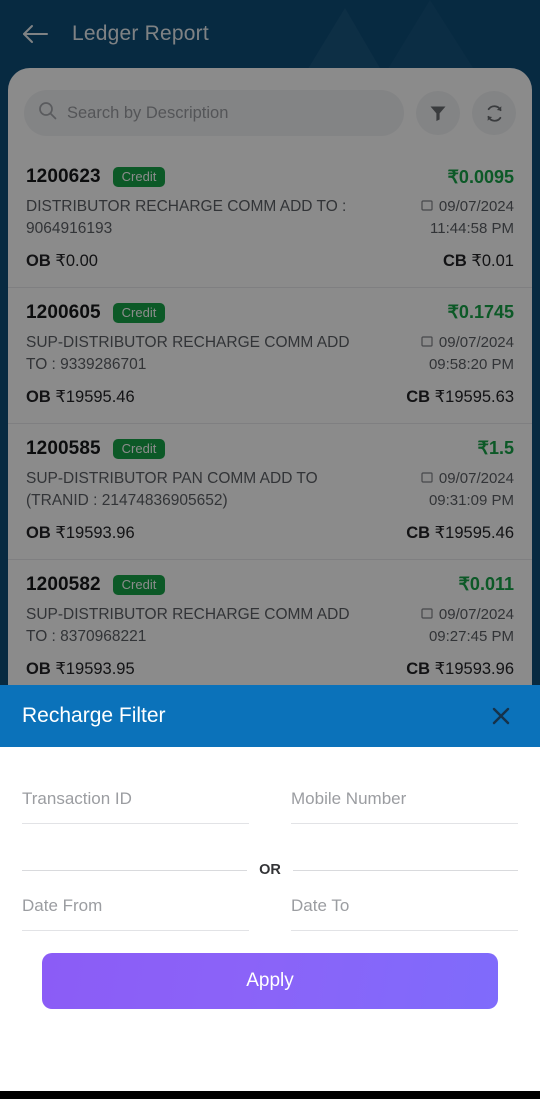 This screenshot has height=1099, width=540. Describe the element at coordinates (270, 913) in the screenshot. I see `filter-row-2: Date From Date To` at that location.